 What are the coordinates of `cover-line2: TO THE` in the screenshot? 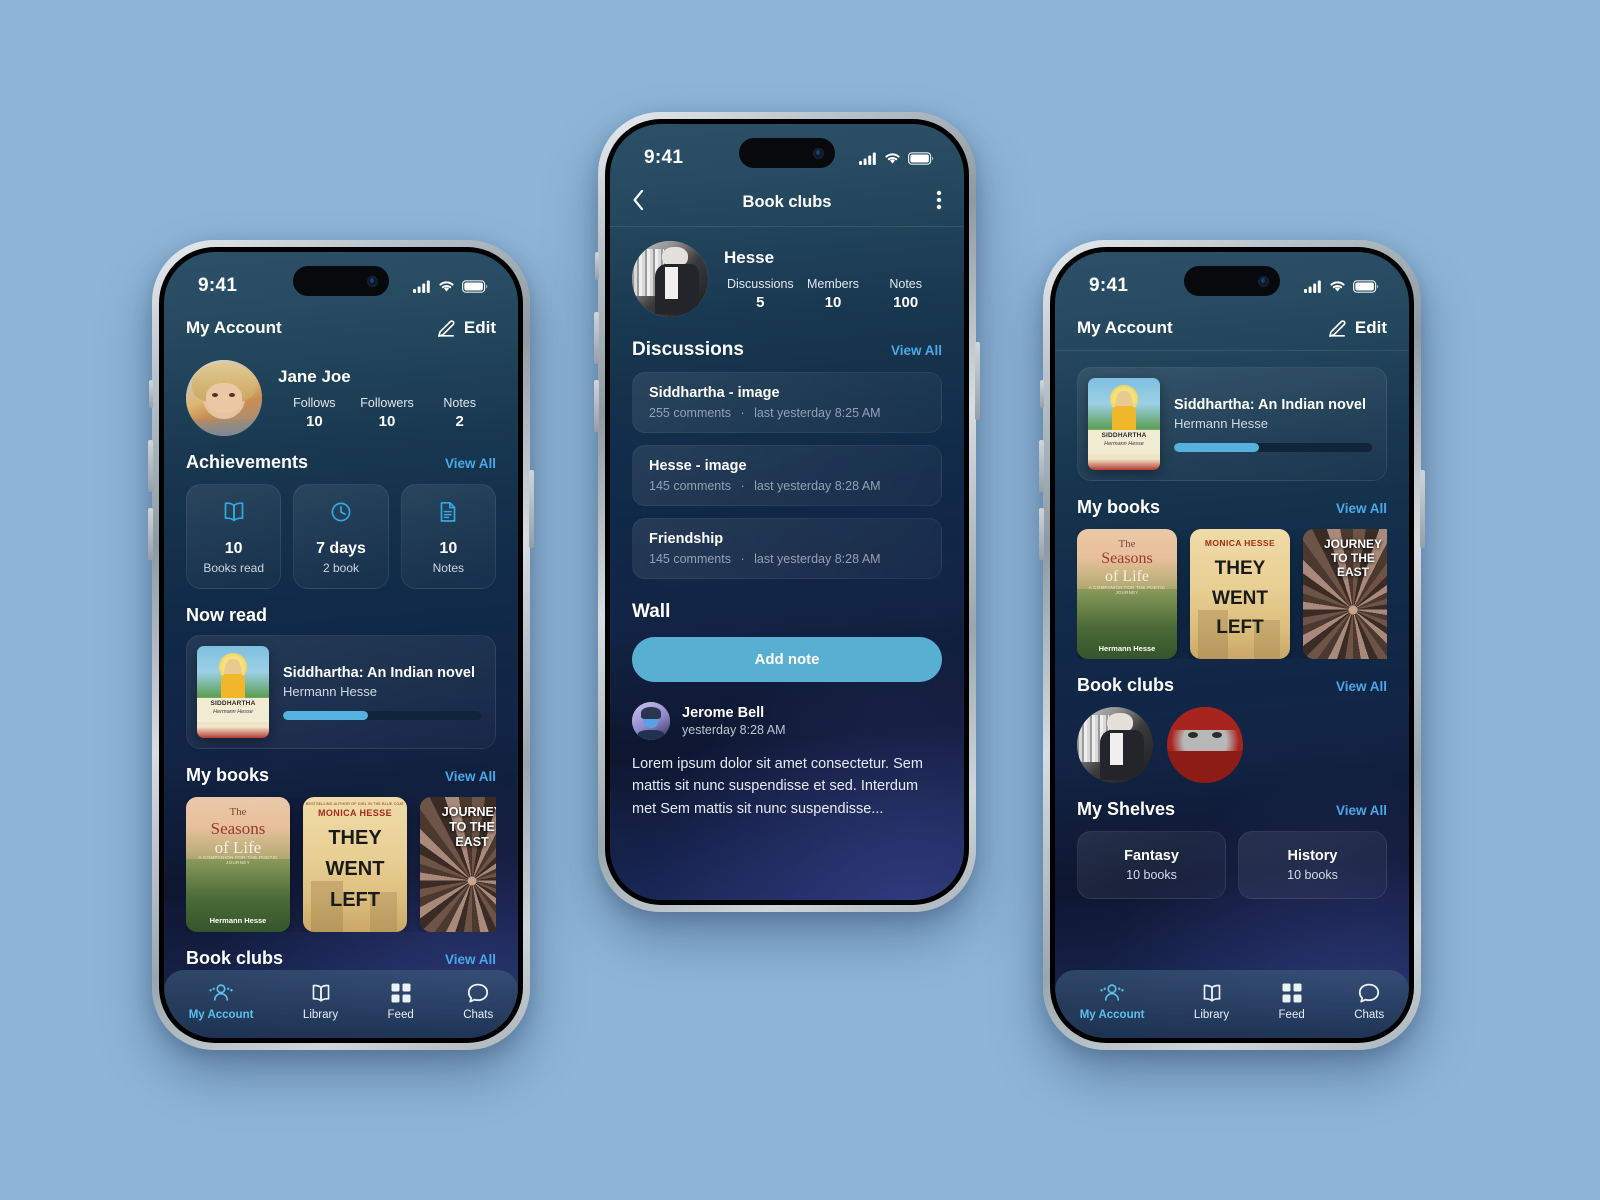 It's located at (472, 826).